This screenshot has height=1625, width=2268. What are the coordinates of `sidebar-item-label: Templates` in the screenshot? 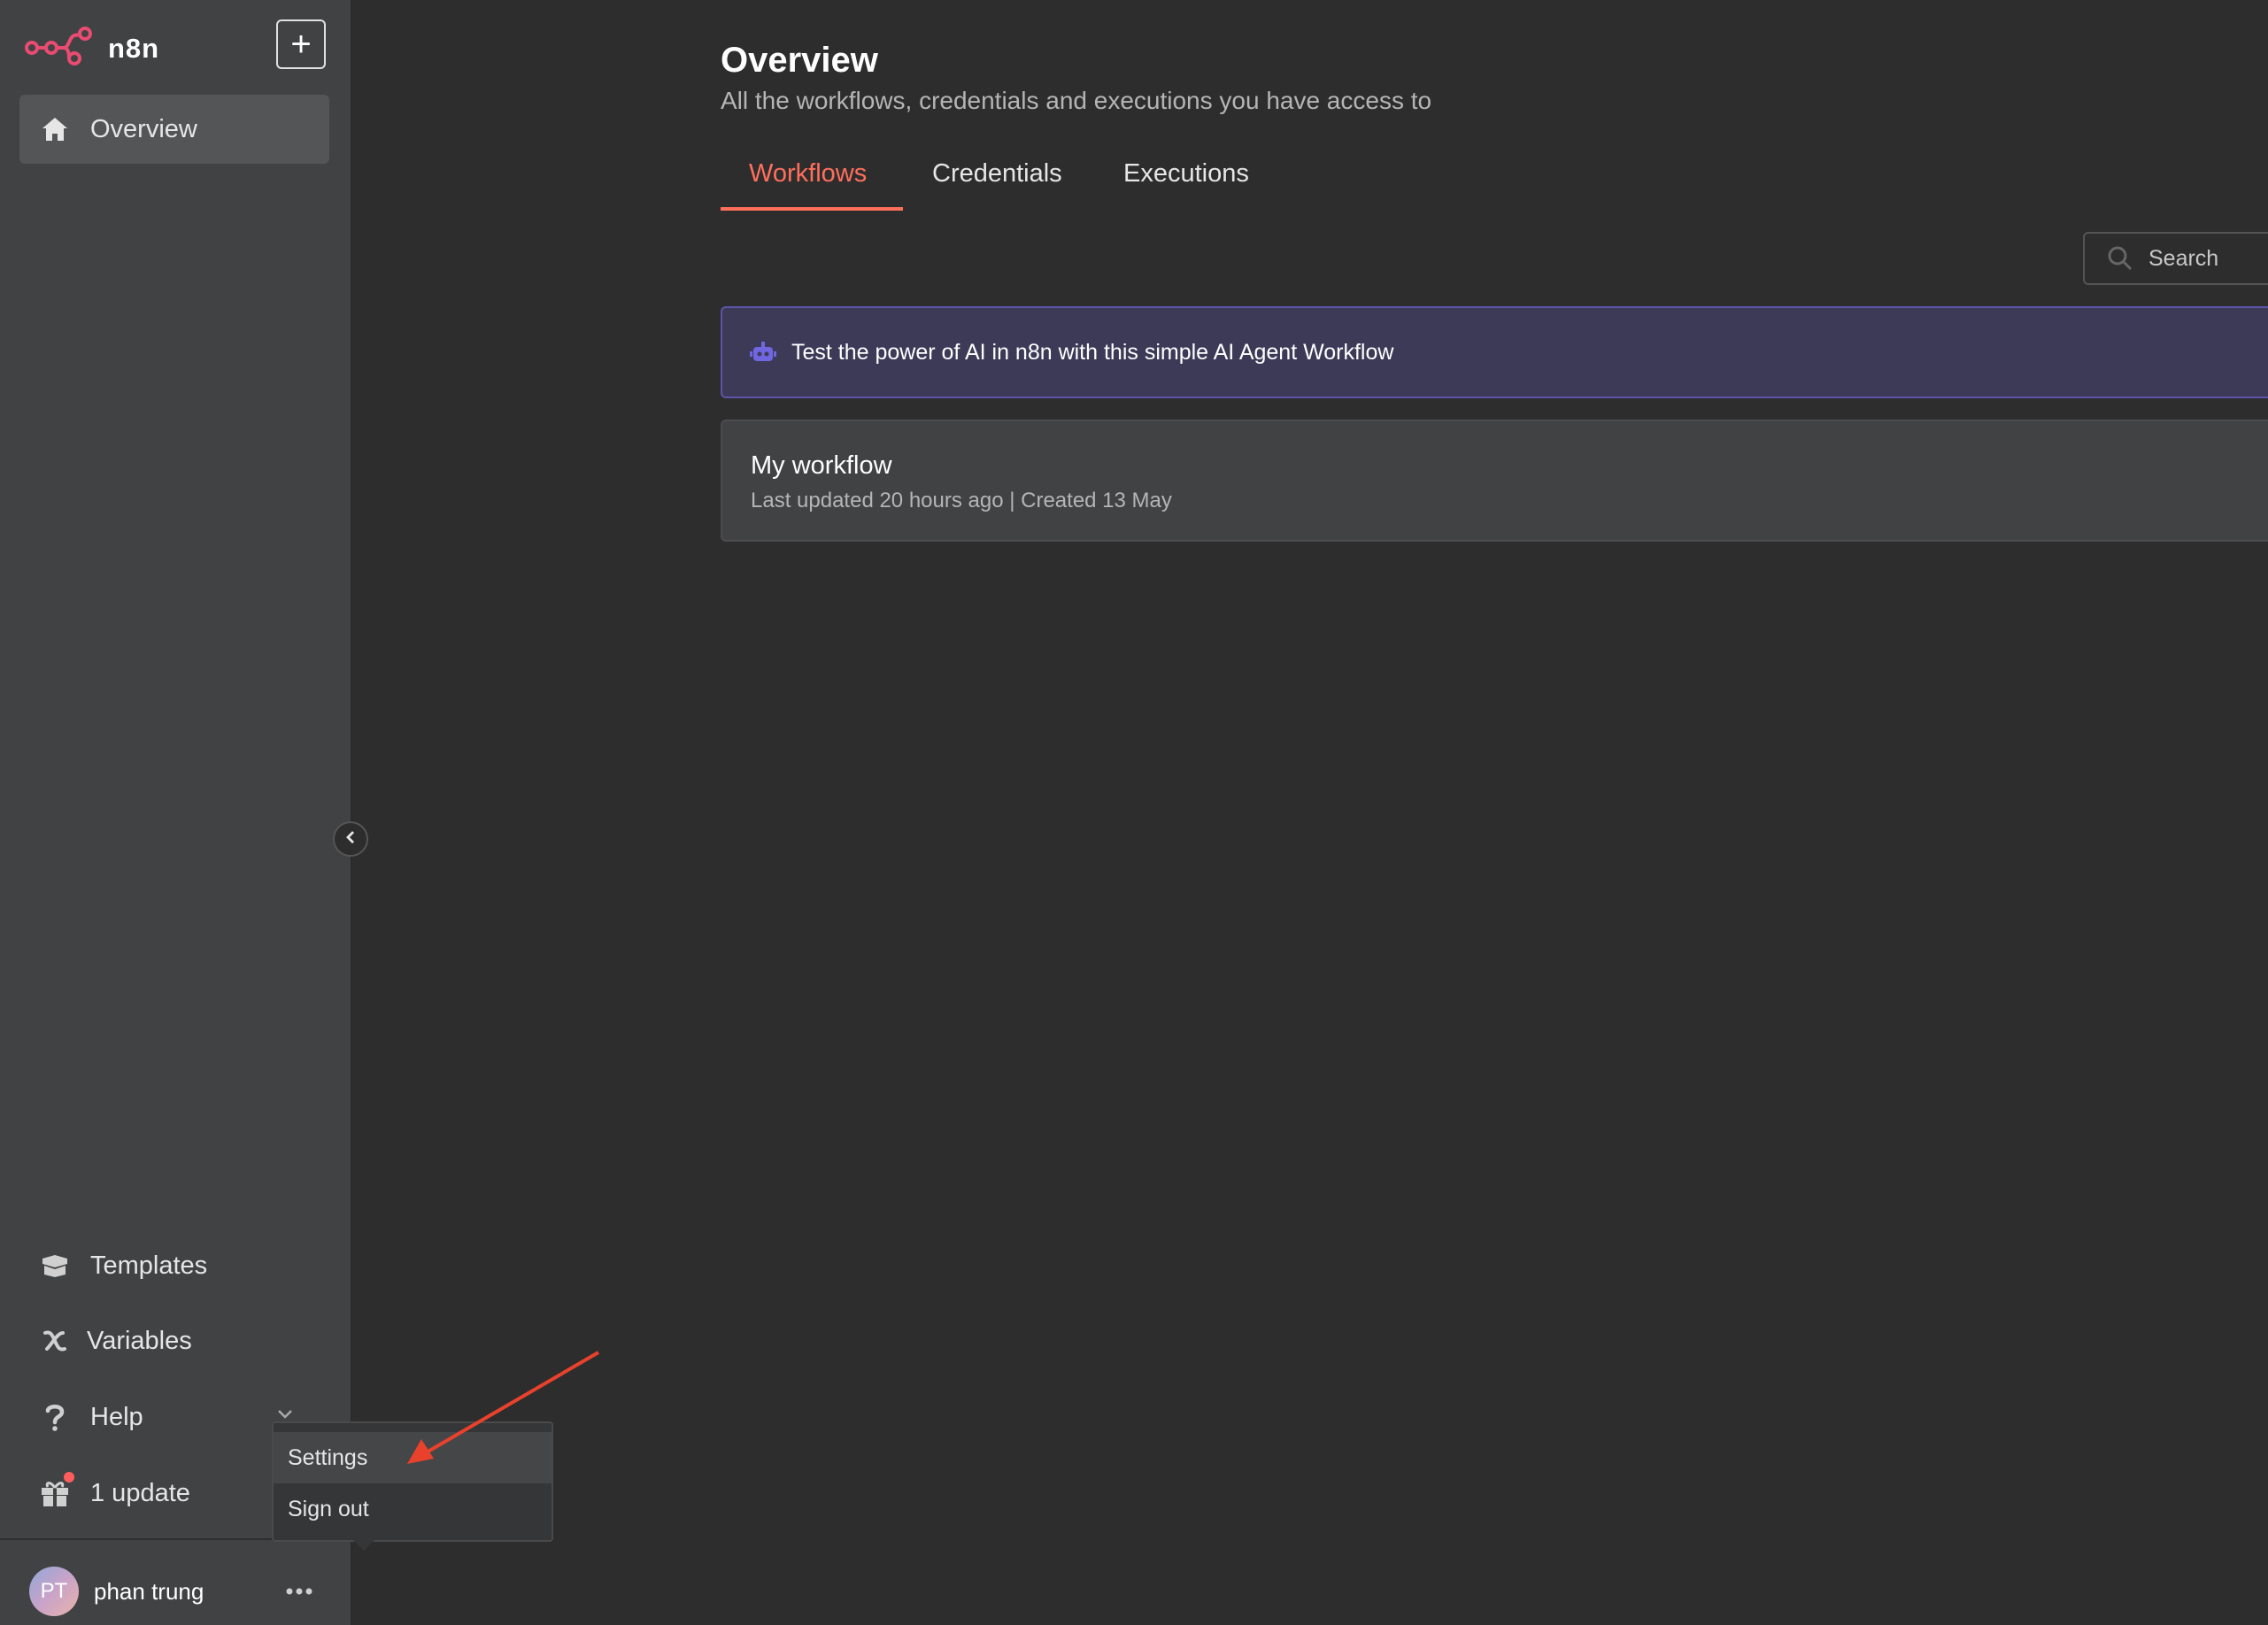 It's located at (149, 1266).